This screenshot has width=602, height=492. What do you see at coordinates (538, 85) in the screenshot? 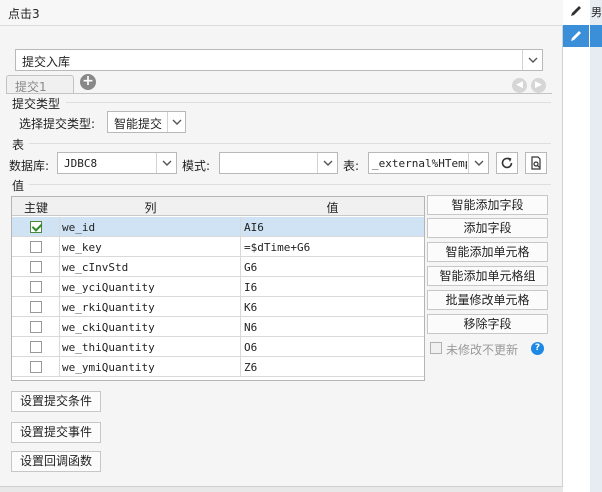
I see `tab-next-icon: ▶` at bounding box center [538, 85].